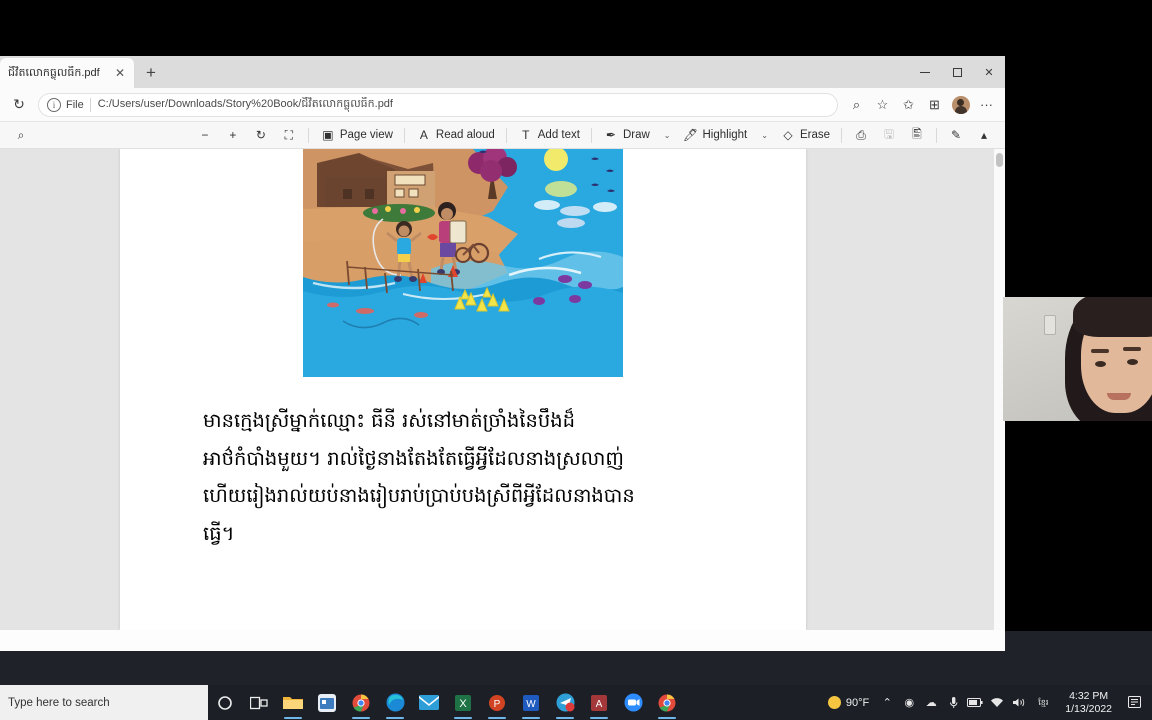  Describe the element at coordinates (205, 135) in the screenshot. I see `zoom-out-button: −` at that location.